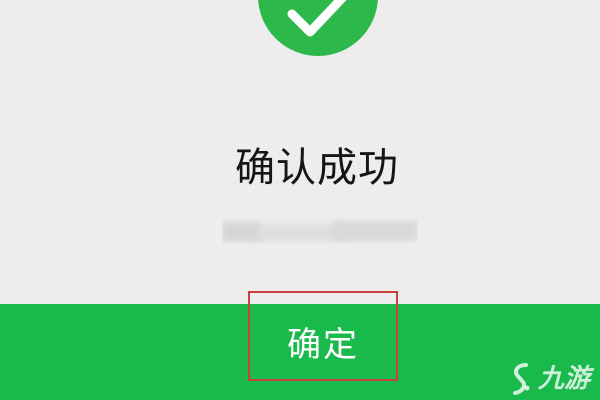  Describe the element at coordinates (564, 379) in the screenshot. I see `watermark-text: 九游` at that location.